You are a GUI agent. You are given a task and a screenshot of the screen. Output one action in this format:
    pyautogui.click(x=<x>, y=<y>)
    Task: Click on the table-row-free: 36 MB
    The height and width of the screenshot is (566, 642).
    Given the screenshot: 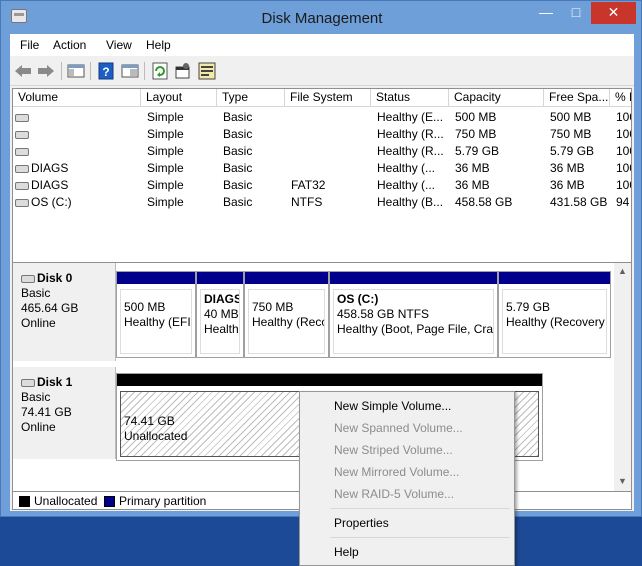 What is the action you would take?
    pyautogui.click(x=567, y=168)
    